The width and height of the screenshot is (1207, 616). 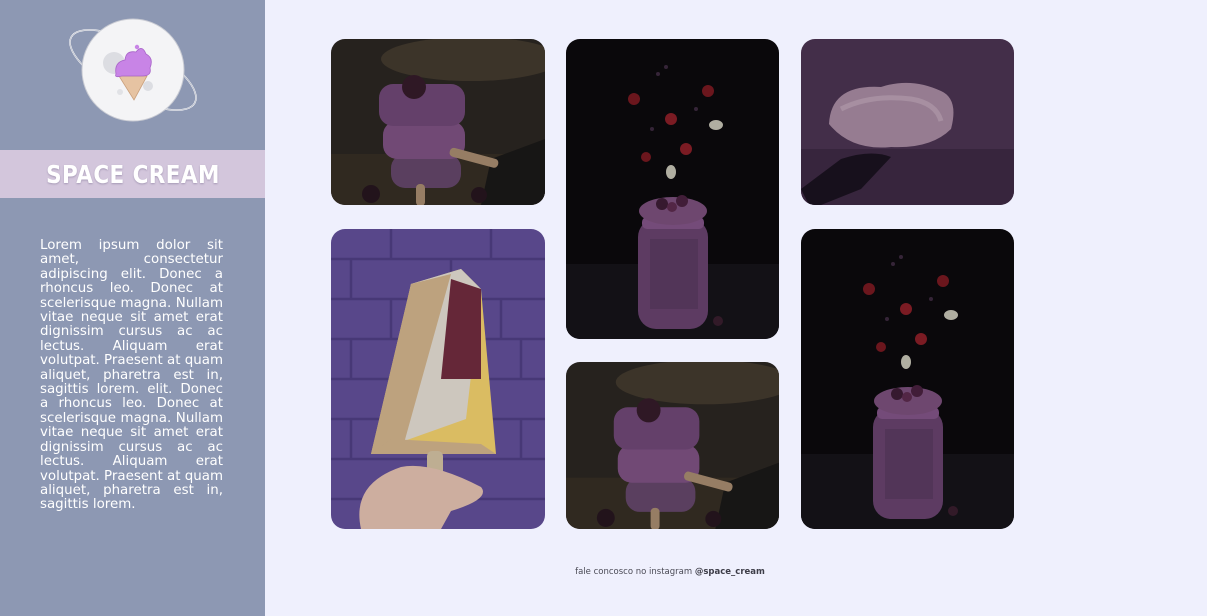 What do you see at coordinates (133, 70) in the screenshot?
I see `ice-cream-planet-icon` at bounding box center [133, 70].